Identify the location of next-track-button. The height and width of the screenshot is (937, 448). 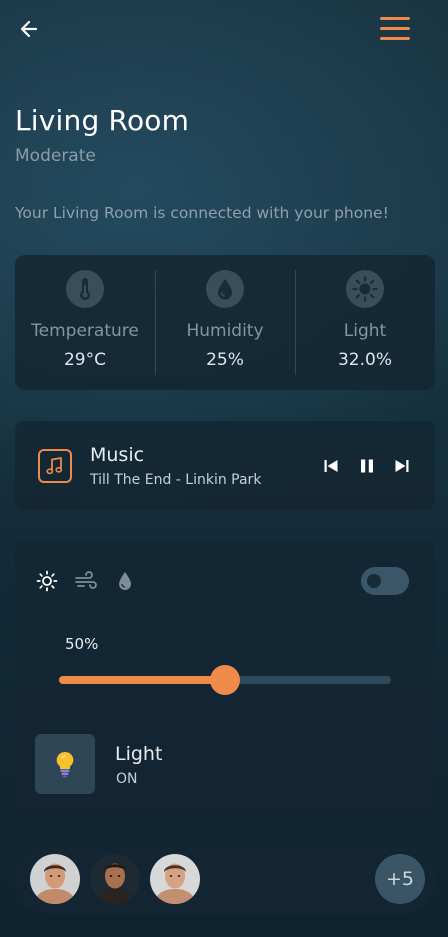
(402, 466).